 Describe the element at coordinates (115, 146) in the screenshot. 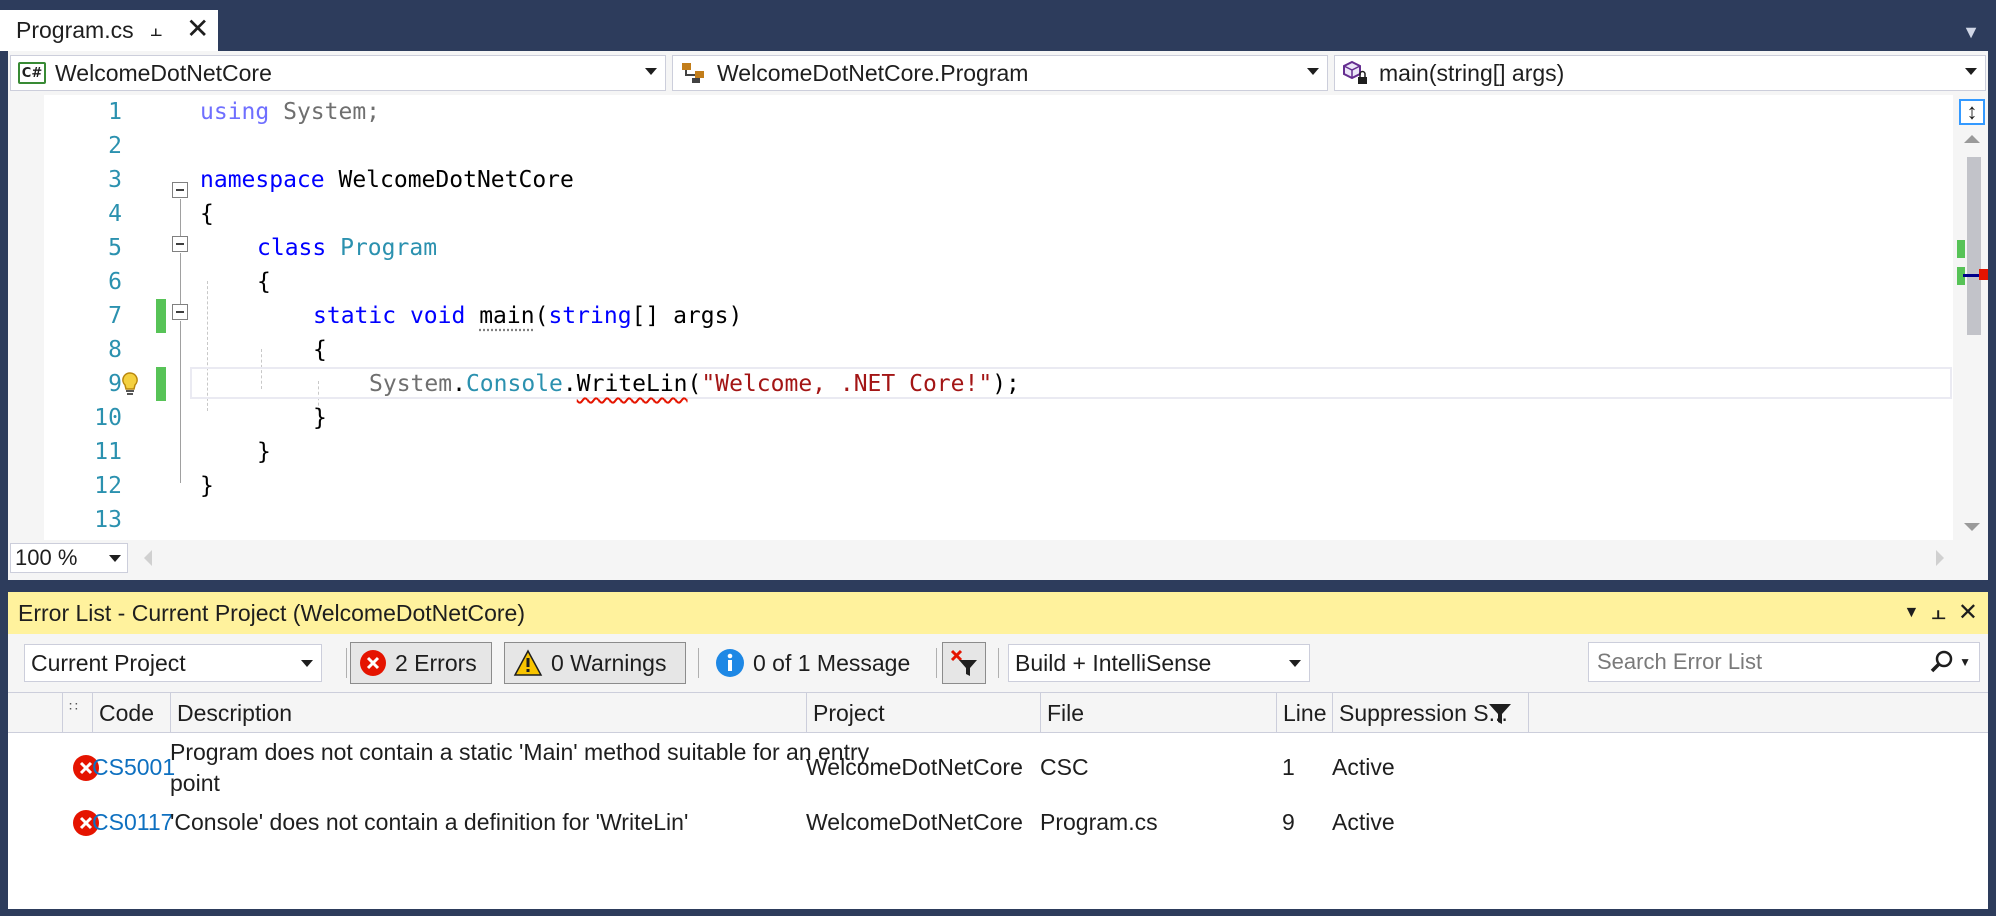

I see `line-number: 2` at that location.